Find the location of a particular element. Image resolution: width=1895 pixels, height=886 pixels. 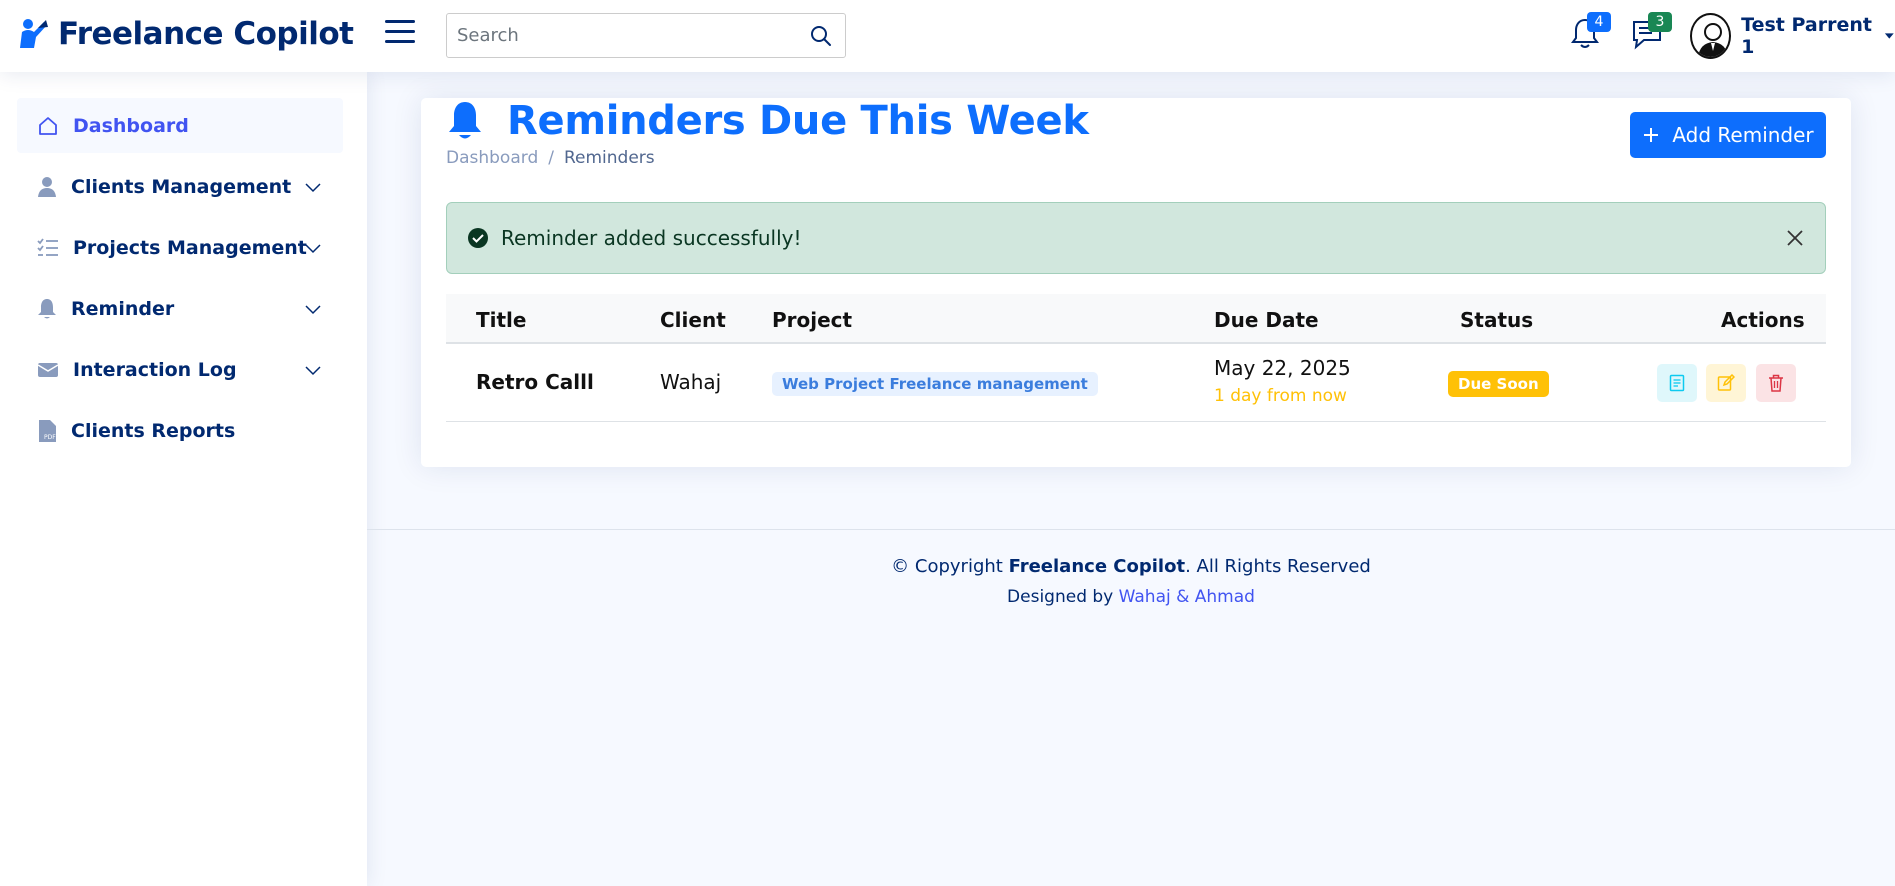

add-reminder-label: Add Reminder is located at coordinates (1743, 135).